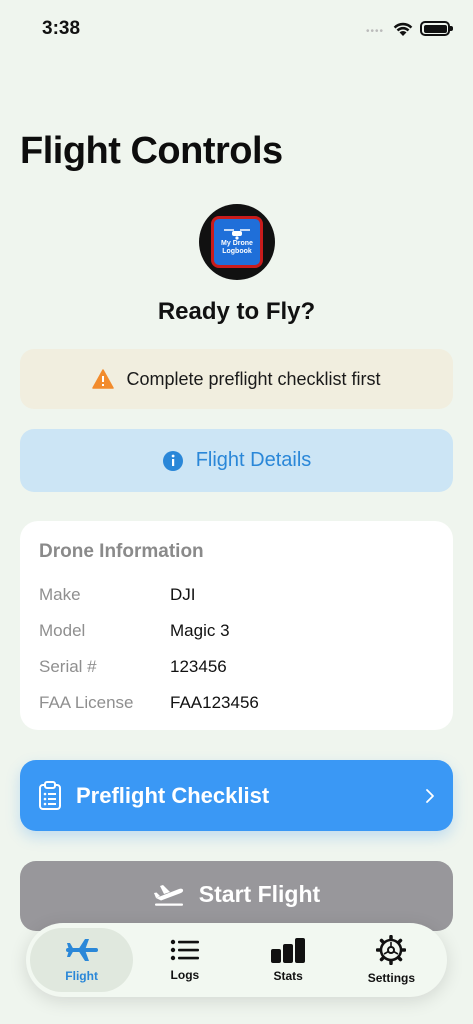  Describe the element at coordinates (403, 29) in the screenshot. I see `wifi-icon` at that location.